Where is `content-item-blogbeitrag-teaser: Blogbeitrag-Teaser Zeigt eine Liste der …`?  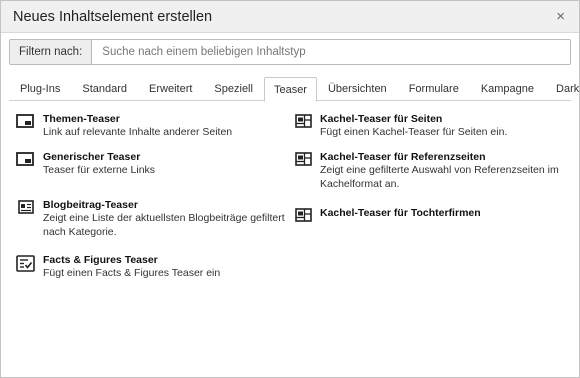
content-item-blogbeitrag-teaser: Blogbeitrag-Teaser Zeigt eine Liste der … is located at coordinates (147, 226).